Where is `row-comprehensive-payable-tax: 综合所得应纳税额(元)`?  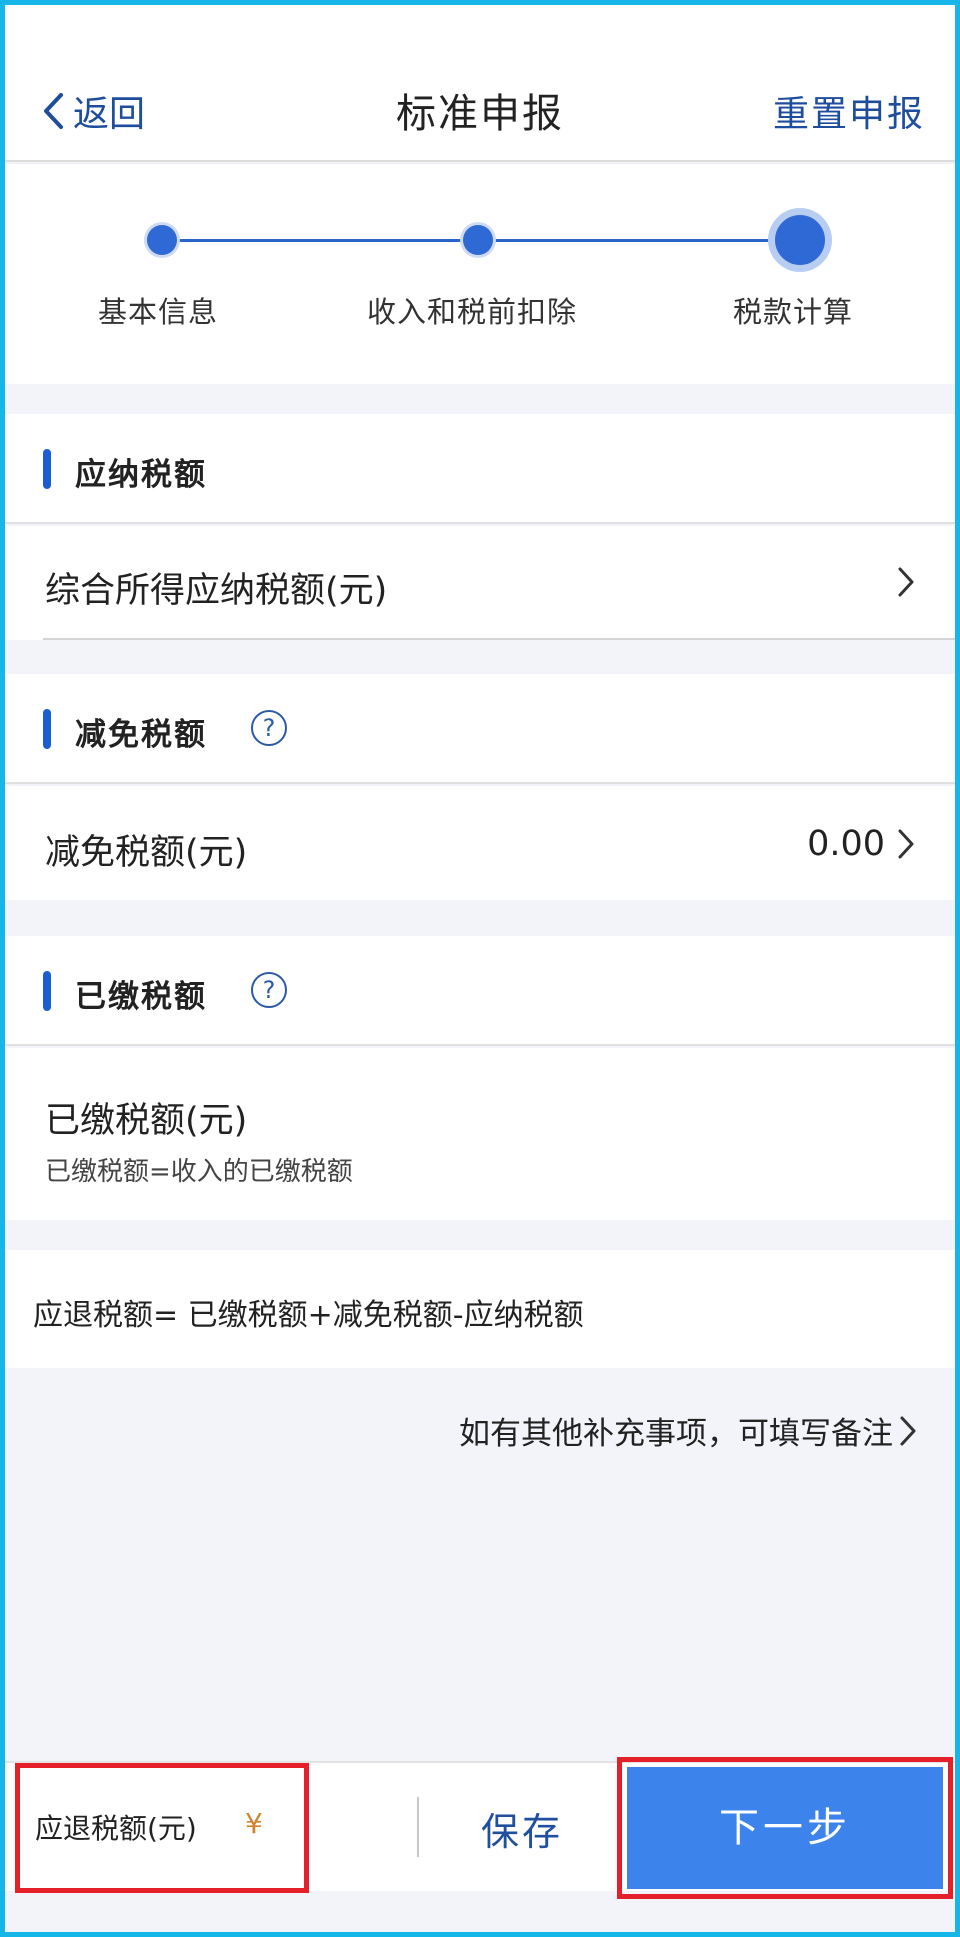
row-comprehensive-payable-tax: 综合所得应纳税额(元) is located at coordinates (480, 583).